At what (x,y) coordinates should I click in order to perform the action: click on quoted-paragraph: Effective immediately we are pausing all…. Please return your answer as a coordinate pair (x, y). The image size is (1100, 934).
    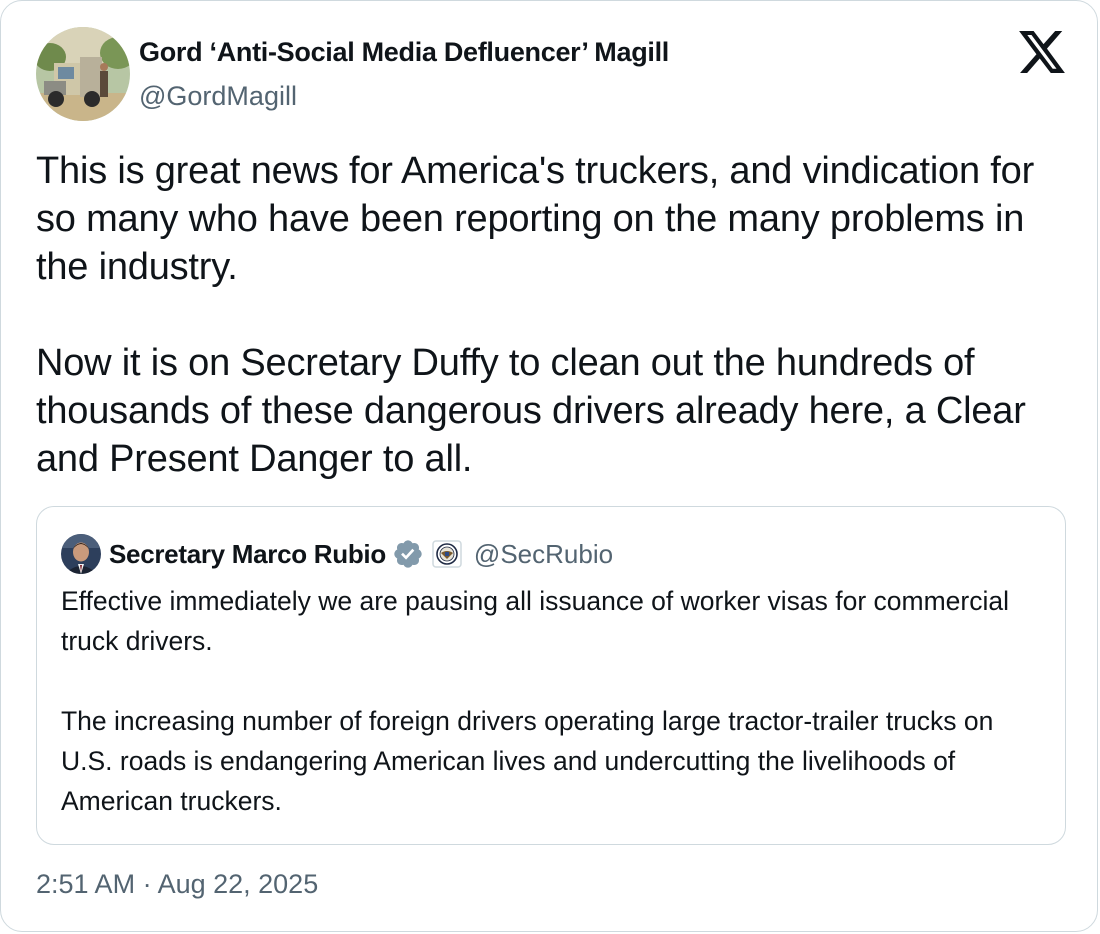
    Looking at the image, I should click on (535, 621).